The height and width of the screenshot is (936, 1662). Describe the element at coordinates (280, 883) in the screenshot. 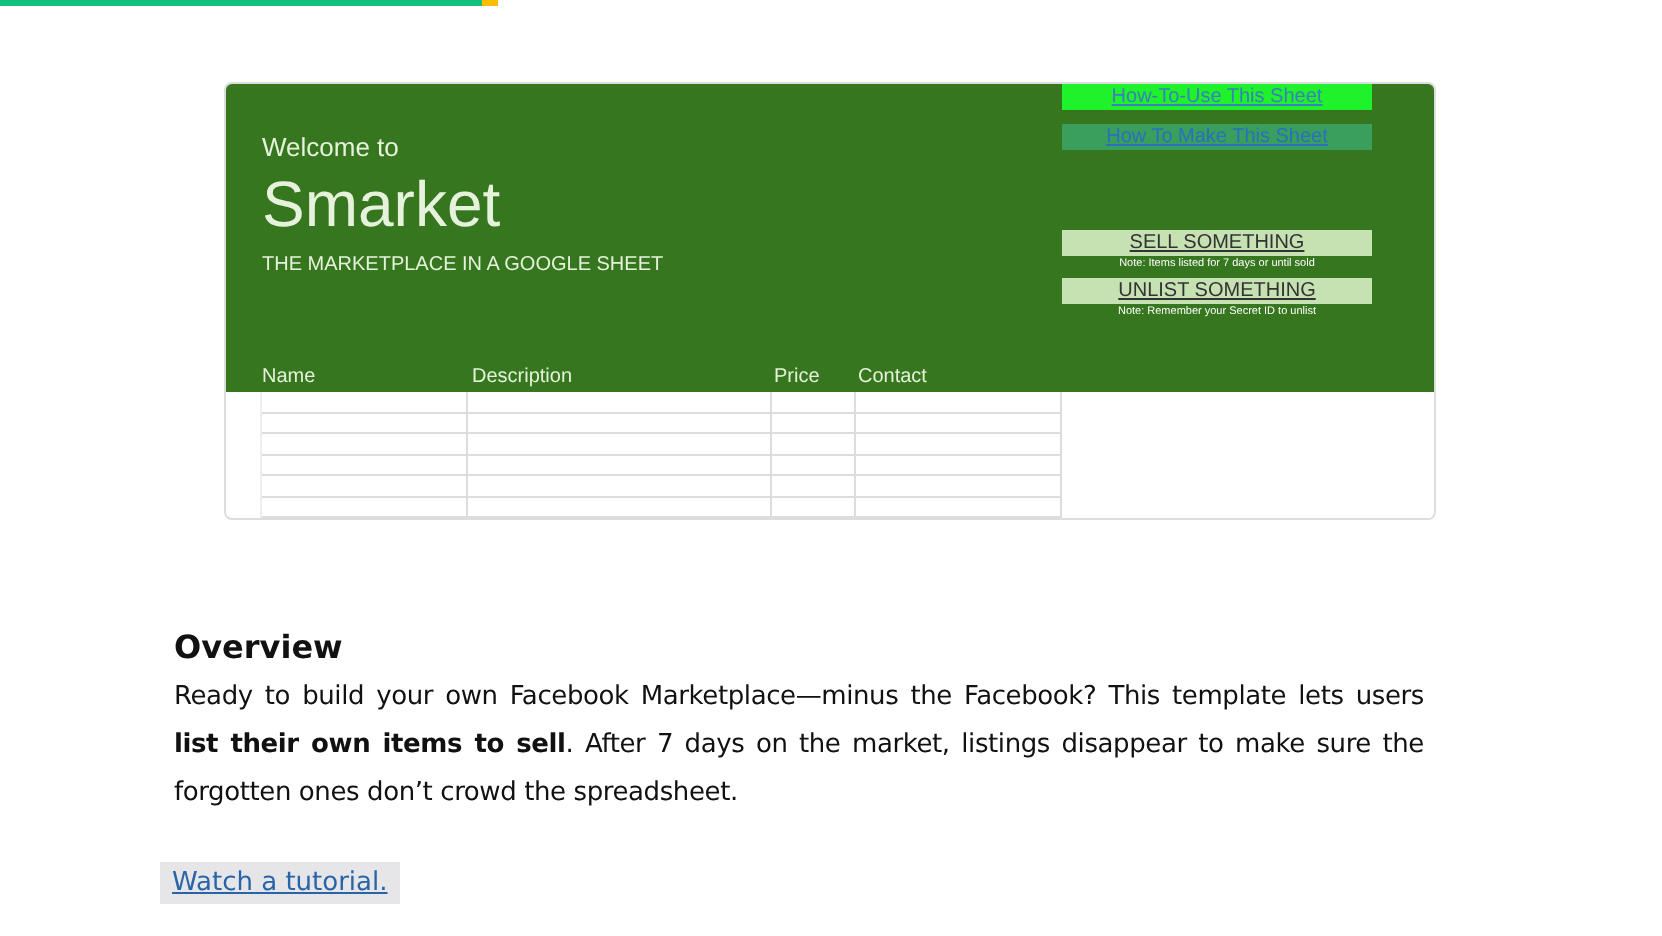

I see `tutorial-link: Watch a tutorial.` at that location.